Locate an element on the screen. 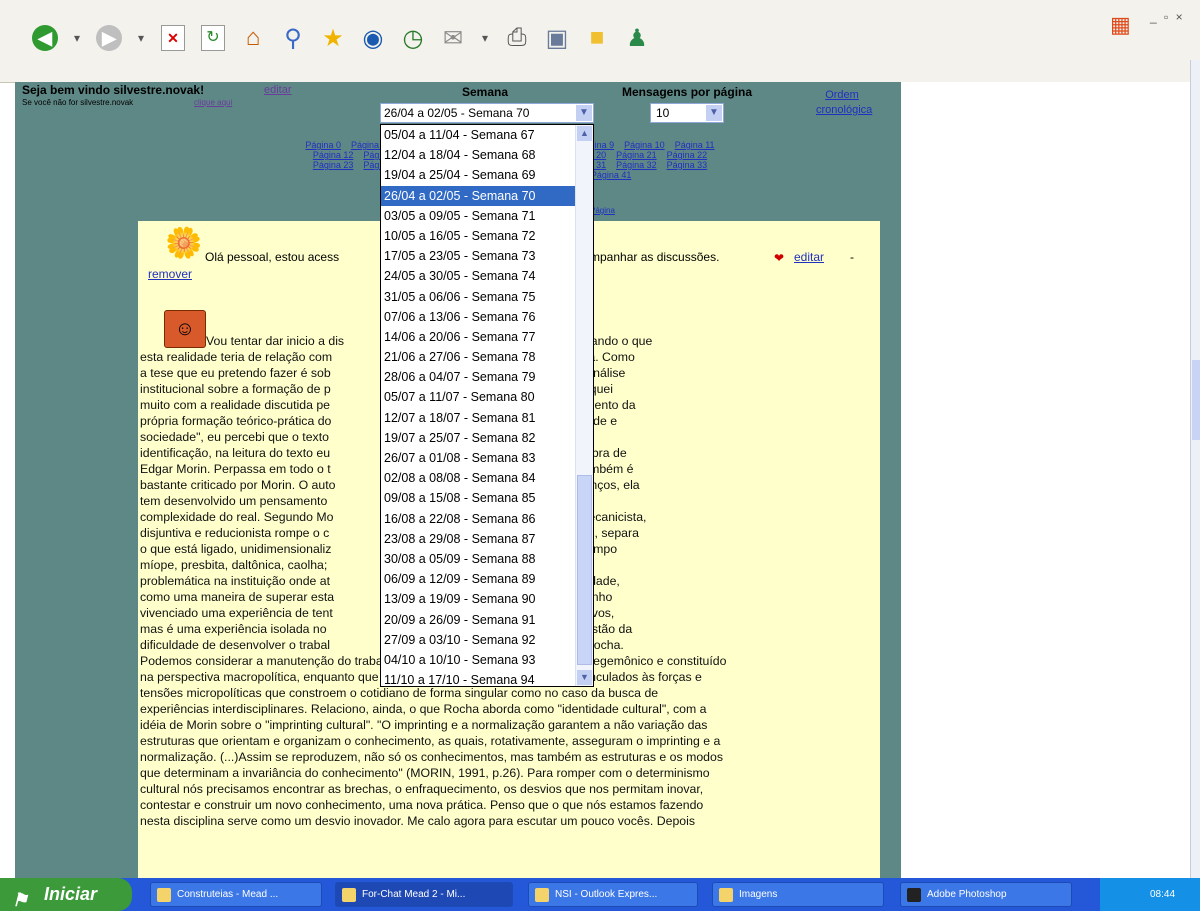 The width and height of the screenshot is (1200, 917). windows-flag-icon: ⚑ is located at coordinates (20, 900).